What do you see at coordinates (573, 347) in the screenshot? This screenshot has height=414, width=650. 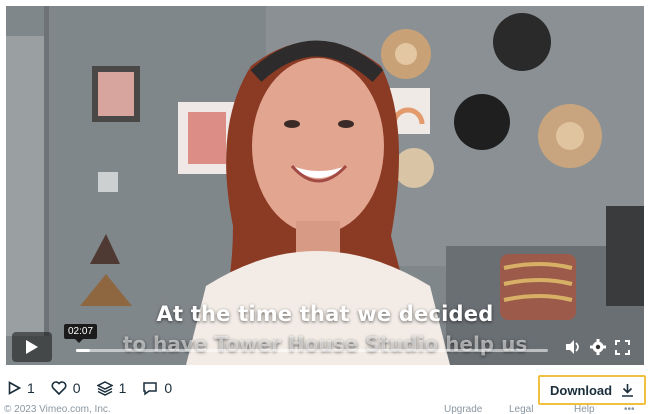 I see `volume-icon` at bounding box center [573, 347].